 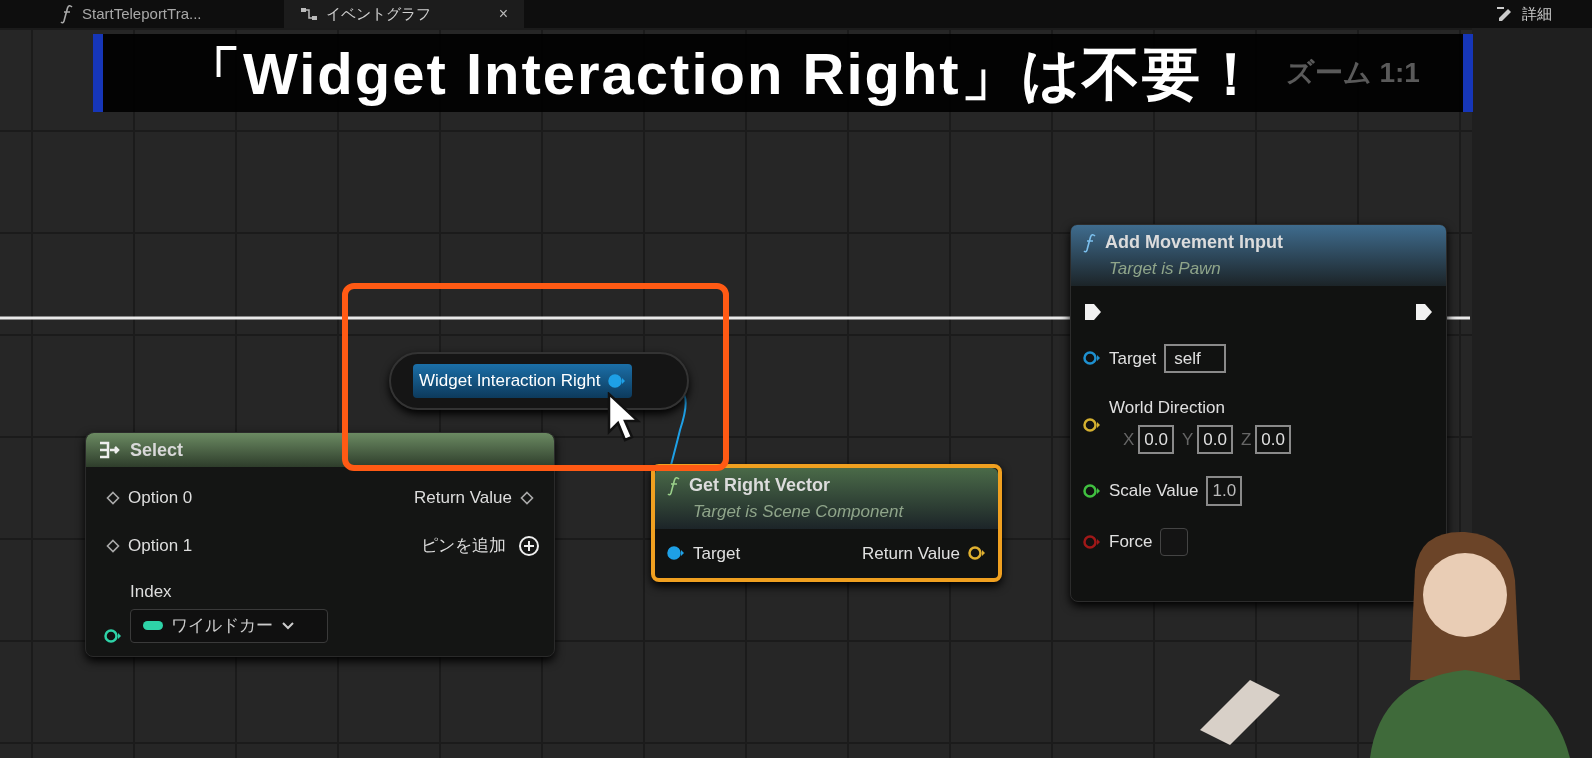 I want to click on axis-label: Z, so click(x=1246, y=439).